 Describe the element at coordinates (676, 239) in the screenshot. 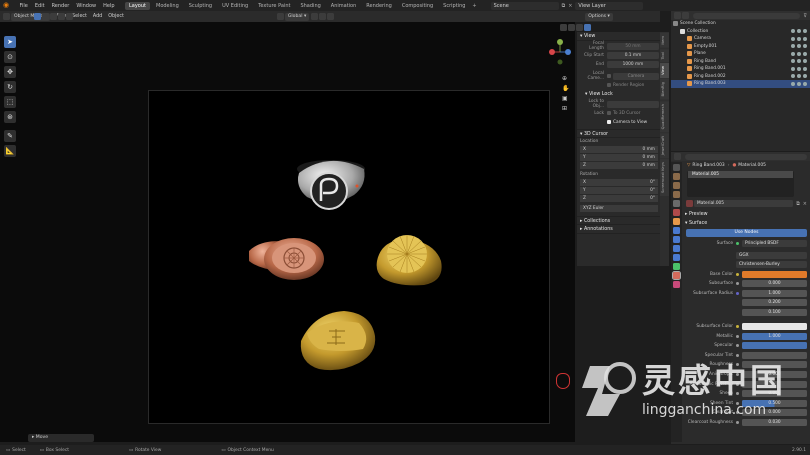

I see `particles-tab-icon` at that location.